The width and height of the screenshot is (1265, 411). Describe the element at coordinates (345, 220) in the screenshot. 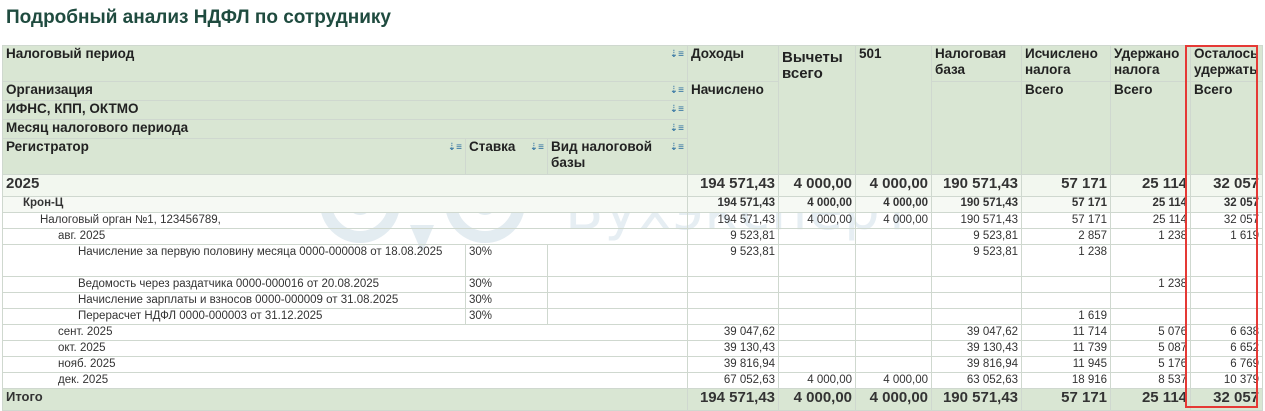

I see `row-label: Налоговый орган №1, 123456789,` at that location.